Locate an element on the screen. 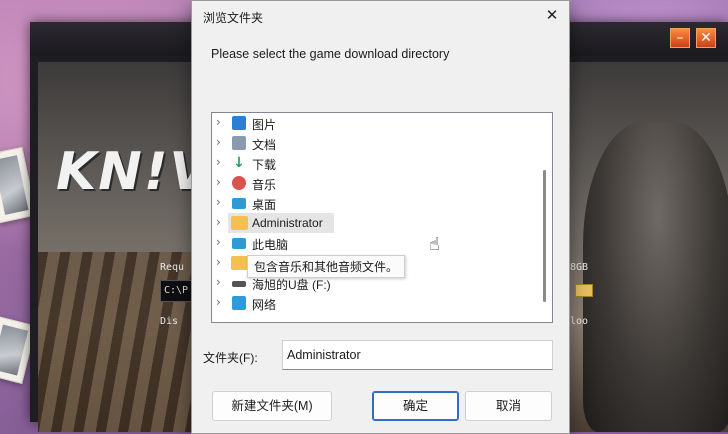 This screenshot has width=728, height=434. tree-item-label: 文档 is located at coordinates (264, 145).